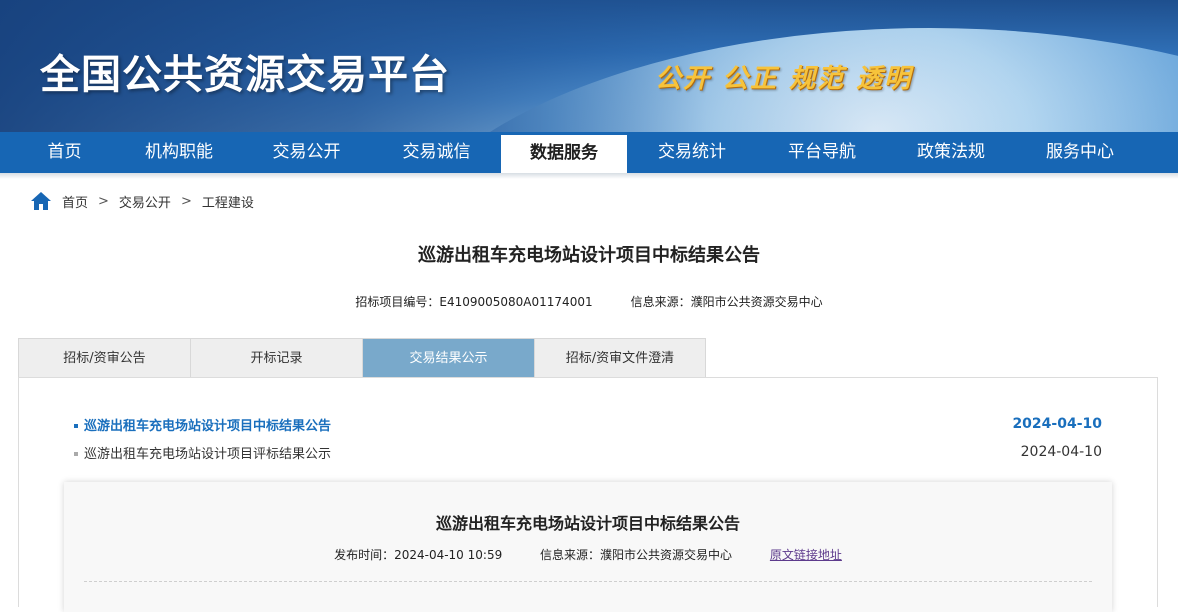 The width and height of the screenshot is (1178, 612). Describe the element at coordinates (589, 255) in the screenshot. I see `page-title: 巡游出租车充电场站设计项目中标结果公告` at that location.